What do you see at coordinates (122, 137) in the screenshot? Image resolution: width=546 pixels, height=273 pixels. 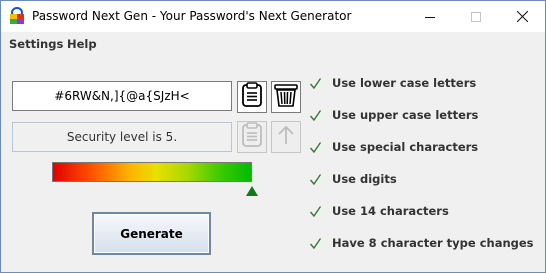 I see `security-level-field: Security level is 5.` at bounding box center [122, 137].